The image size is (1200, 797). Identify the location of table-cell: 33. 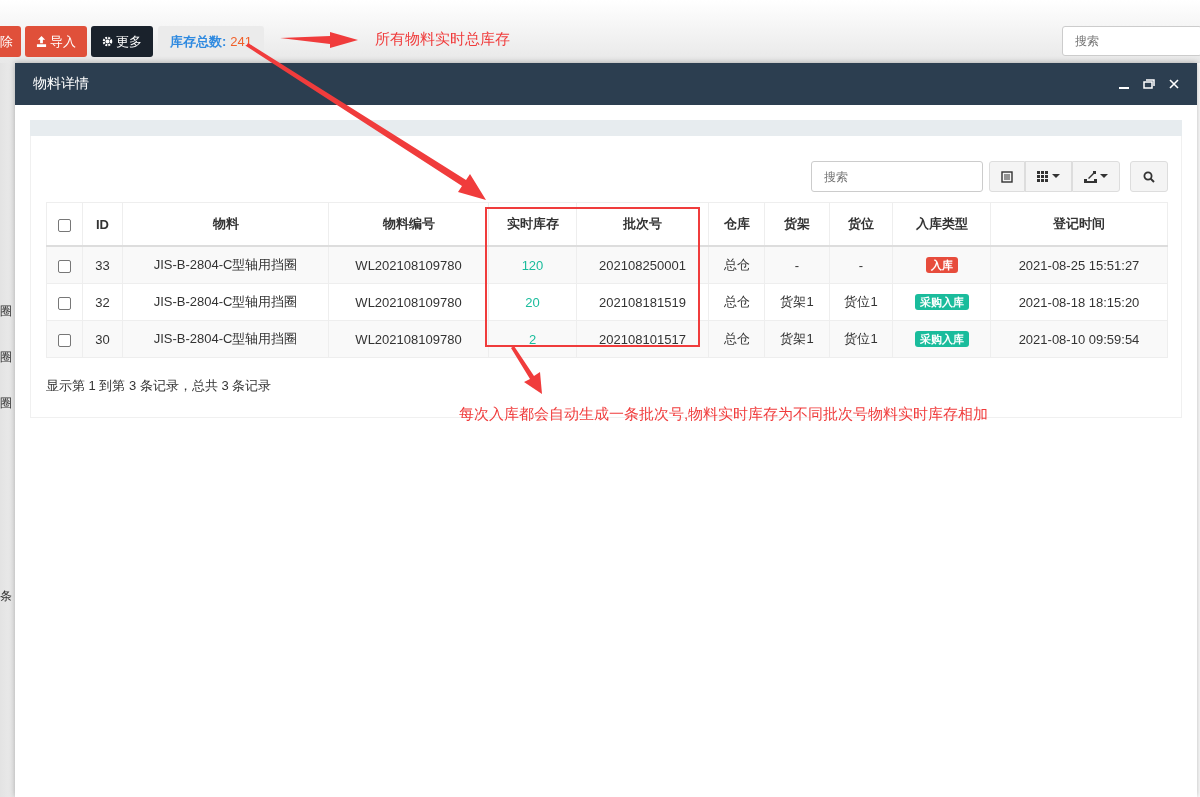
(102, 265).